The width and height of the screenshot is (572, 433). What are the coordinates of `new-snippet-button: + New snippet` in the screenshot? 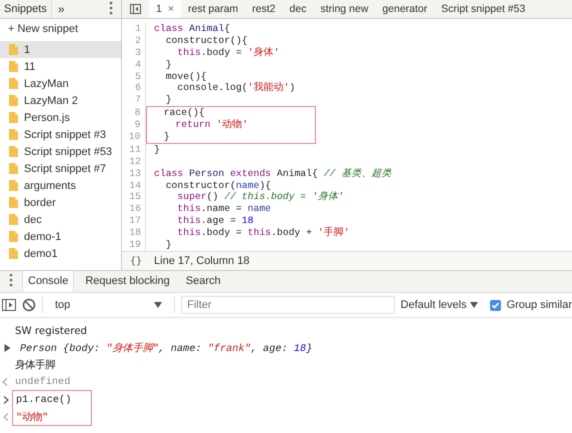 It's located at (60, 30).